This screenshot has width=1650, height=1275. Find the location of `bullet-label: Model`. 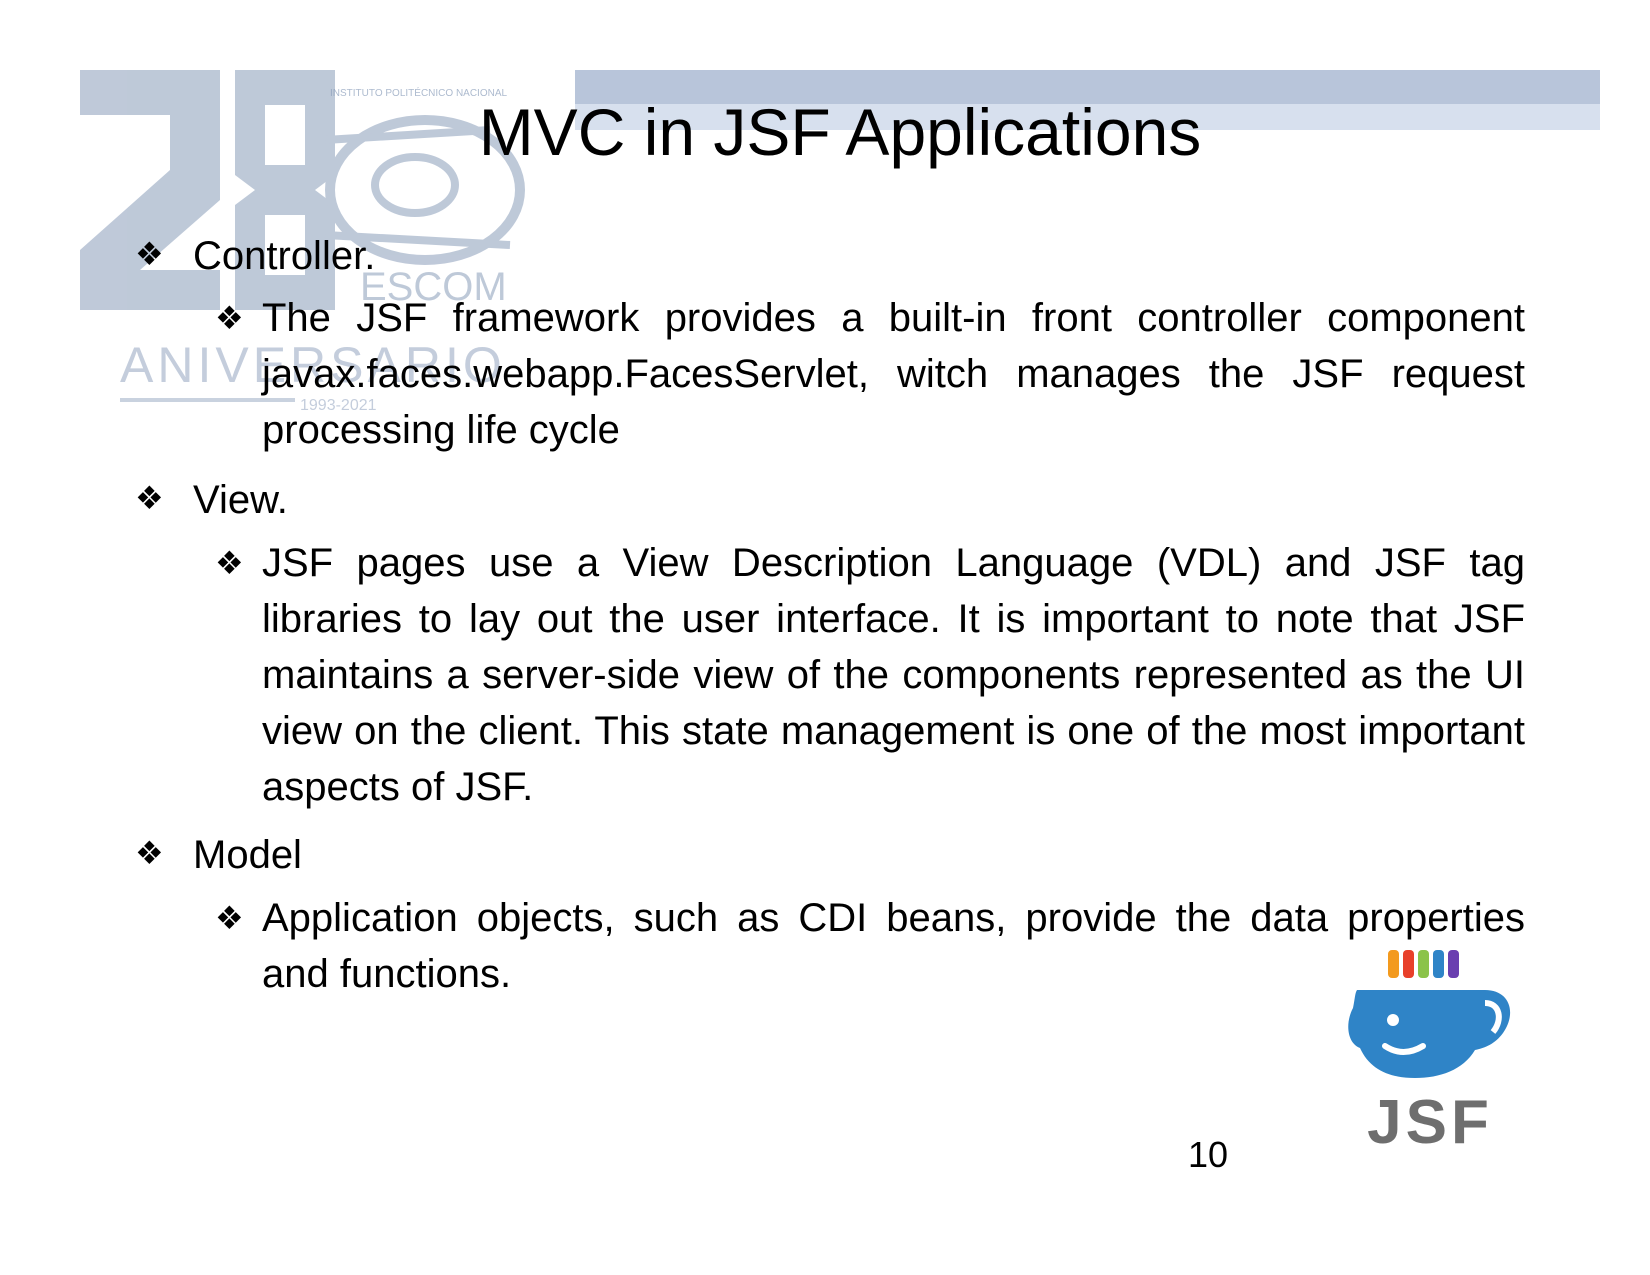

bullet-label: Model is located at coordinates (247, 855).